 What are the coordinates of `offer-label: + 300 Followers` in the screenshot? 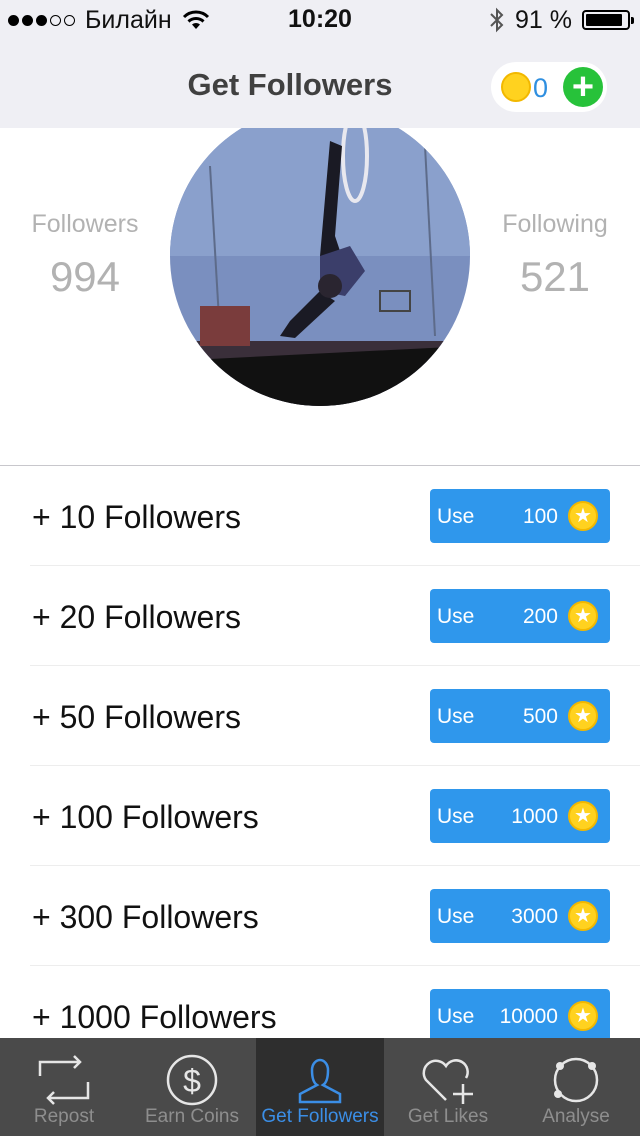 It's located at (145, 917).